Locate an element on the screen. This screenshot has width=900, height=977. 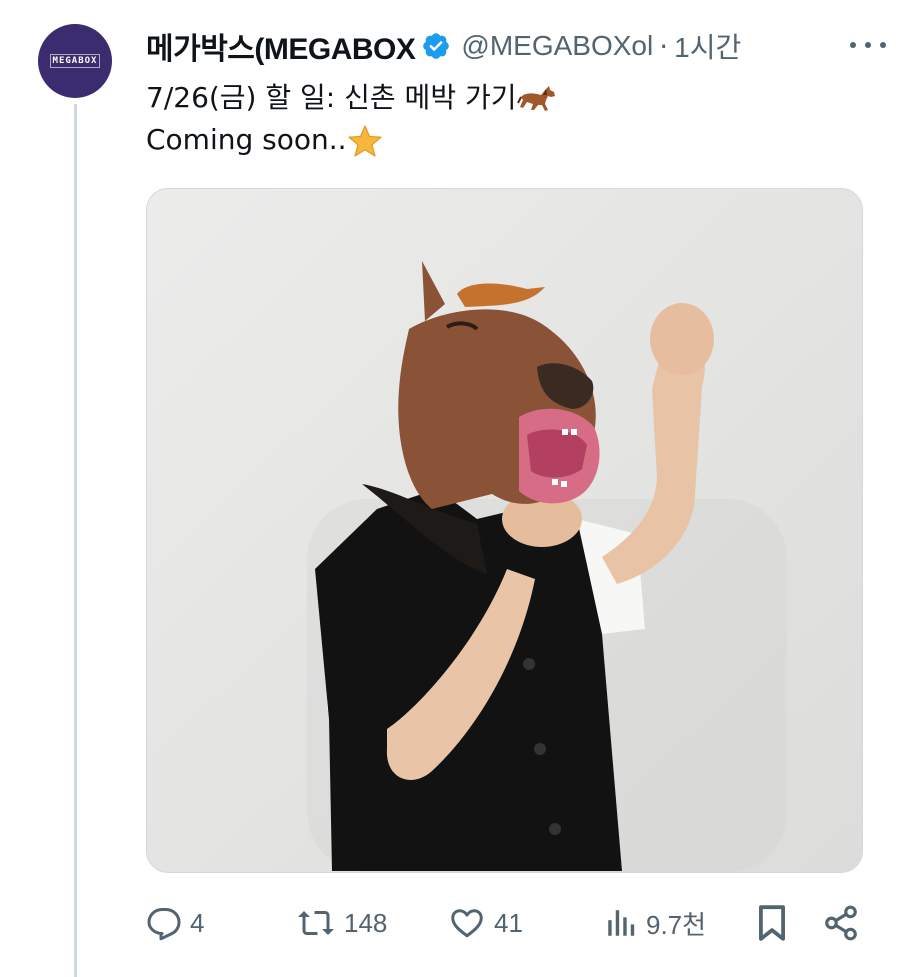
horse-emoji-icon is located at coordinates (535, 98).